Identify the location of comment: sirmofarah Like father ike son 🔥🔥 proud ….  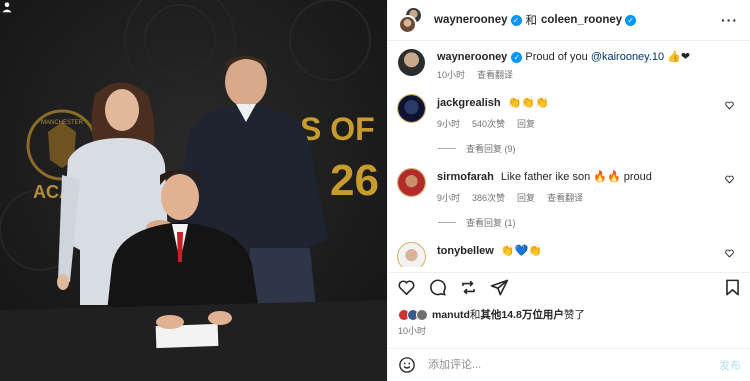
(568, 186).